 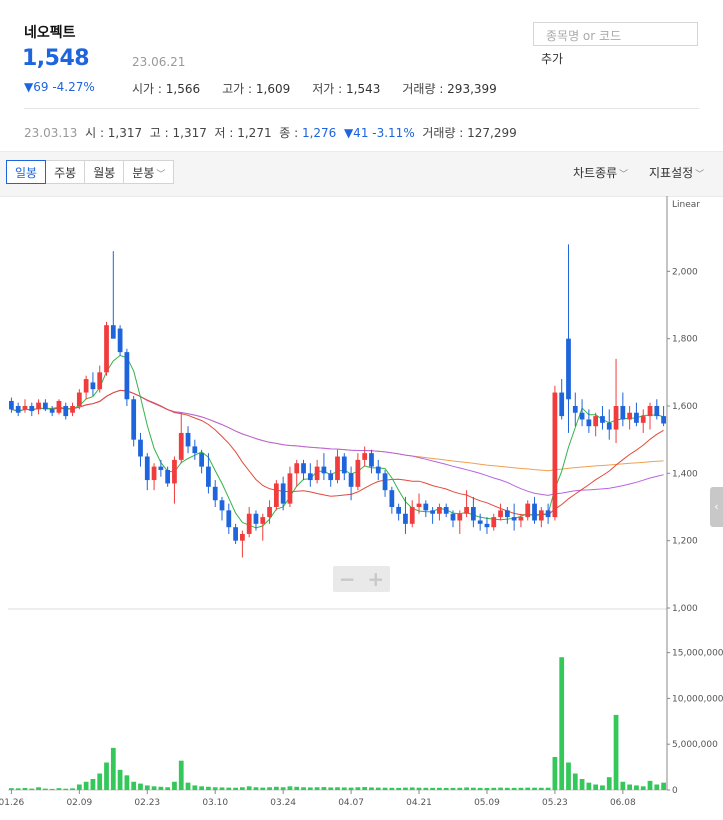 I want to click on zoom-out-button: −, so click(x=347, y=579).